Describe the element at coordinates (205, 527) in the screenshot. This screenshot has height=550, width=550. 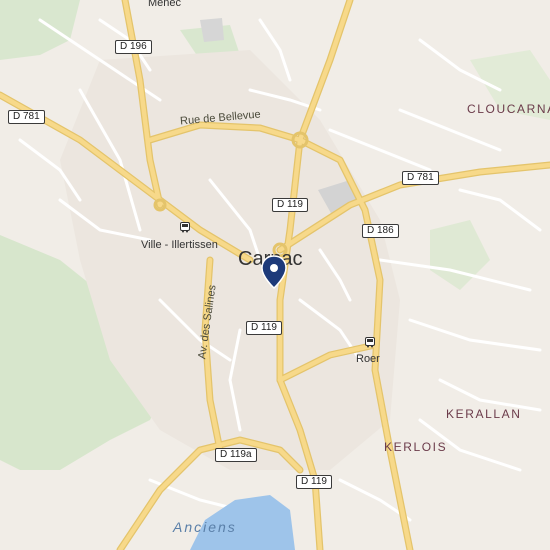
I see `water-label-anciens: Anciens` at that location.